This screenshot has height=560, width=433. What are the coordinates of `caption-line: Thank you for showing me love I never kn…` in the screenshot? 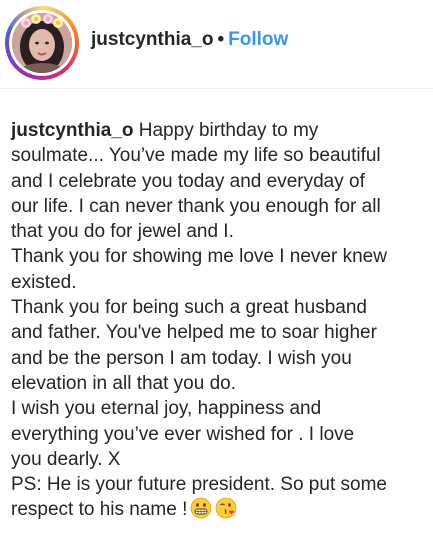 It's located at (199, 257).